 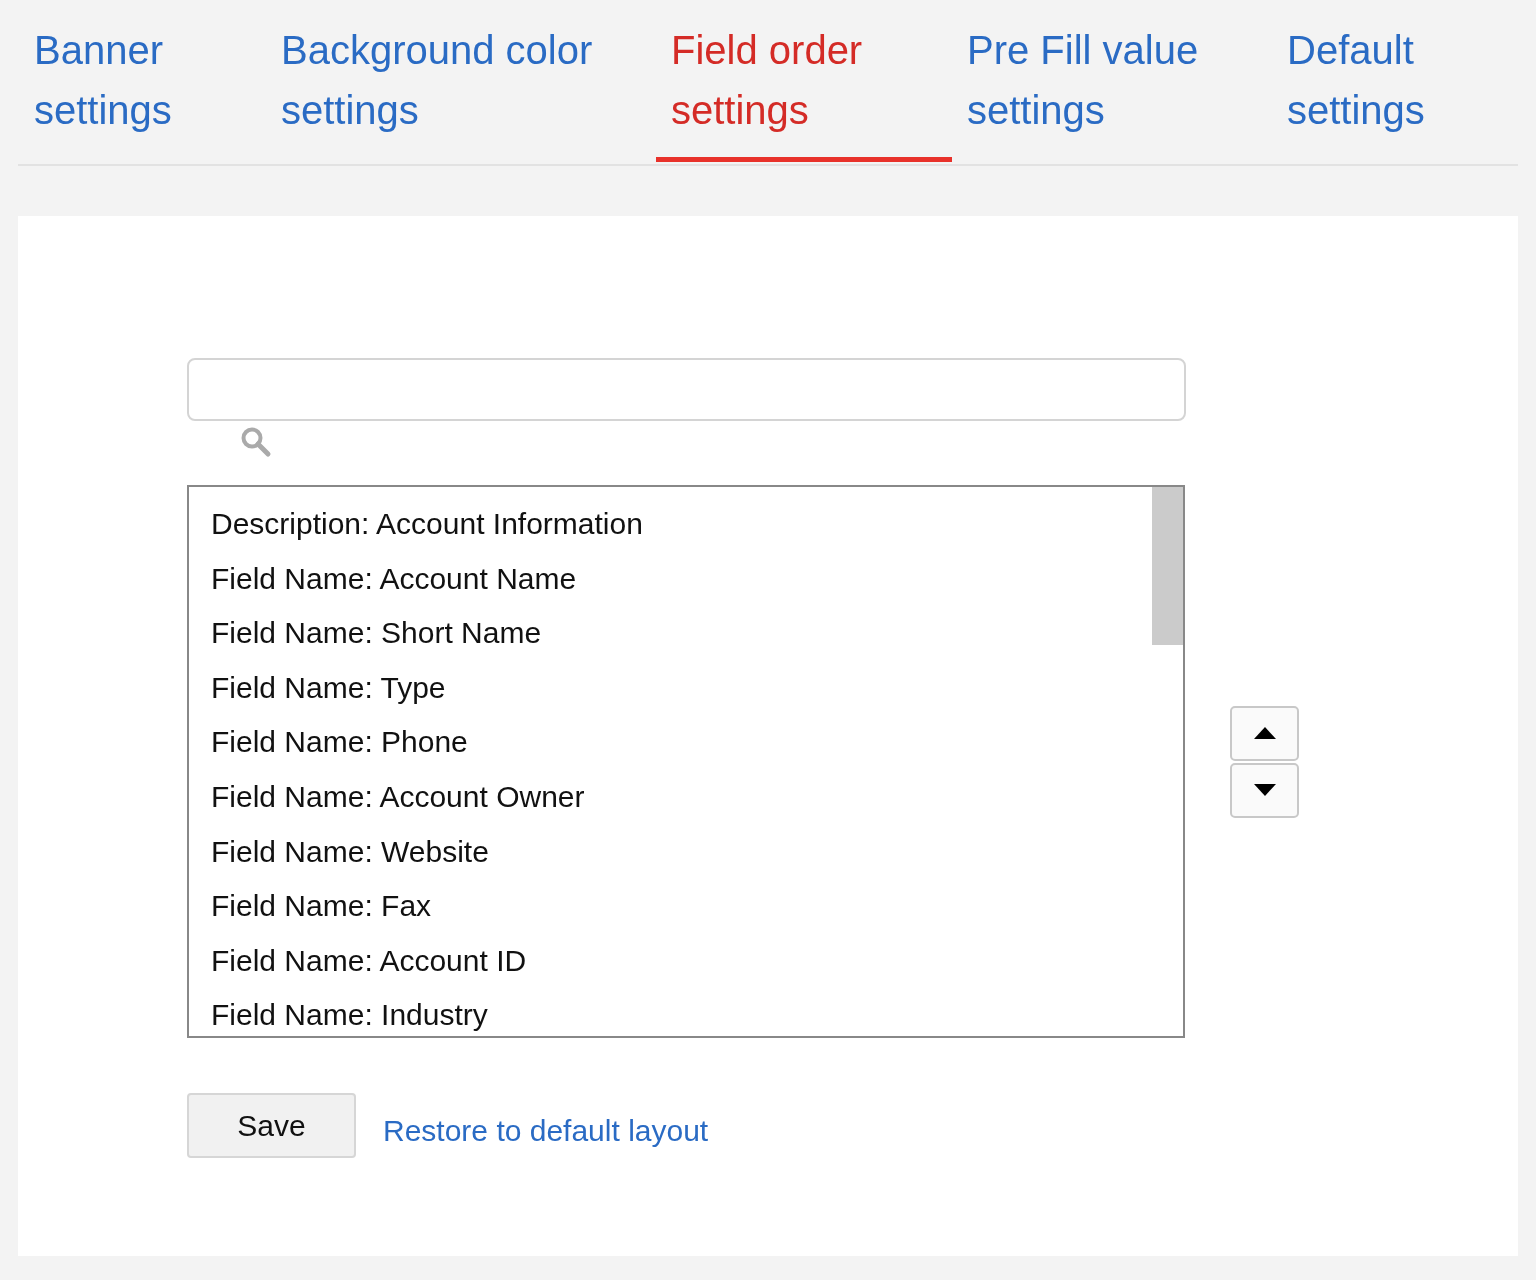 What do you see at coordinates (1395, 80) in the screenshot?
I see `settings-tab: Default settings` at bounding box center [1395, 80].